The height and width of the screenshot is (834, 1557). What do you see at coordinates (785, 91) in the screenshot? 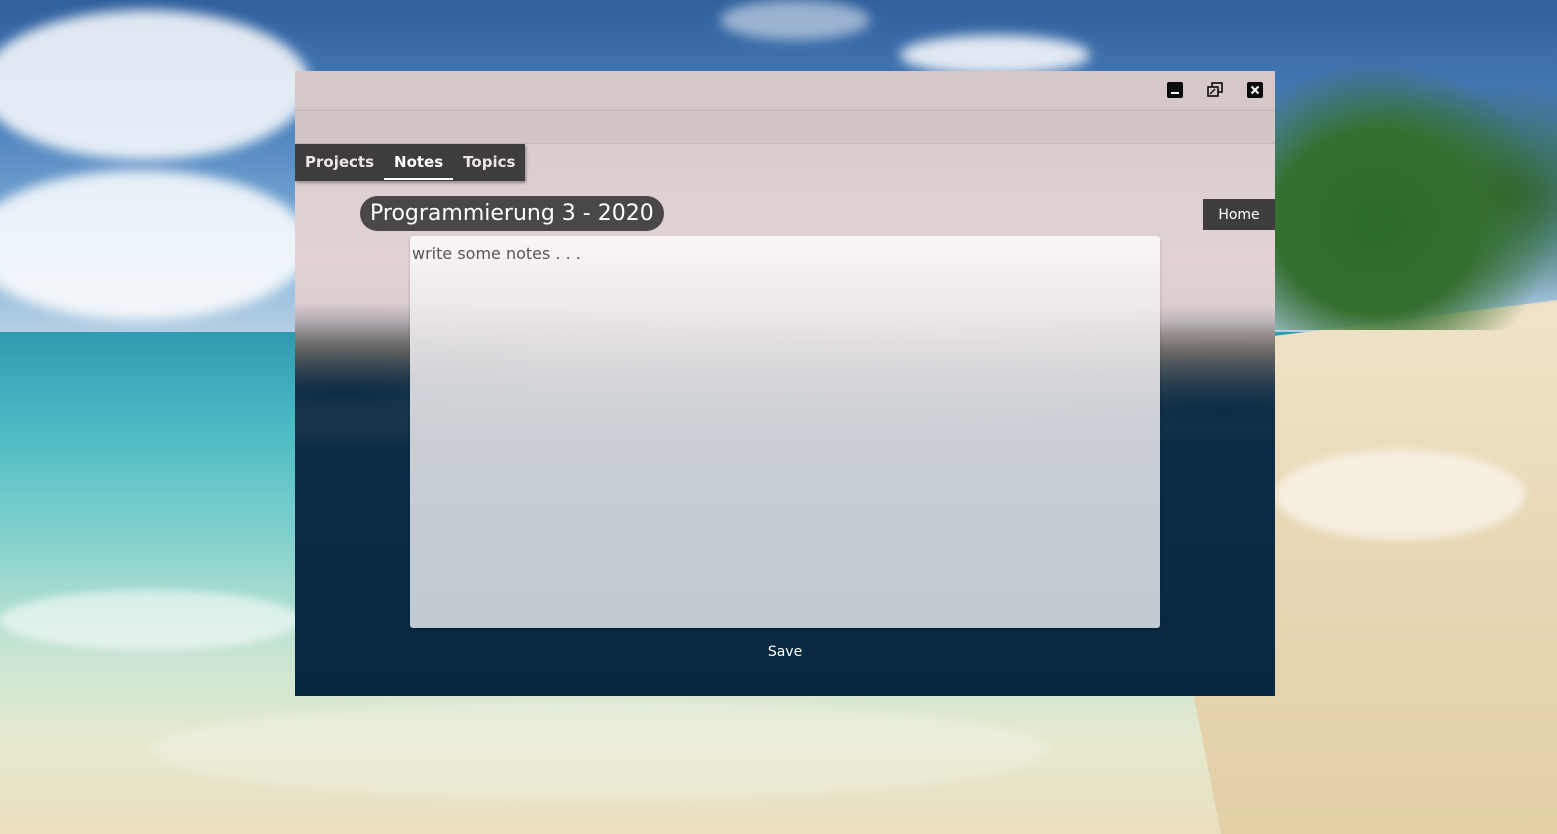
I see `window-titlebar` at bounding box center [785, 91].